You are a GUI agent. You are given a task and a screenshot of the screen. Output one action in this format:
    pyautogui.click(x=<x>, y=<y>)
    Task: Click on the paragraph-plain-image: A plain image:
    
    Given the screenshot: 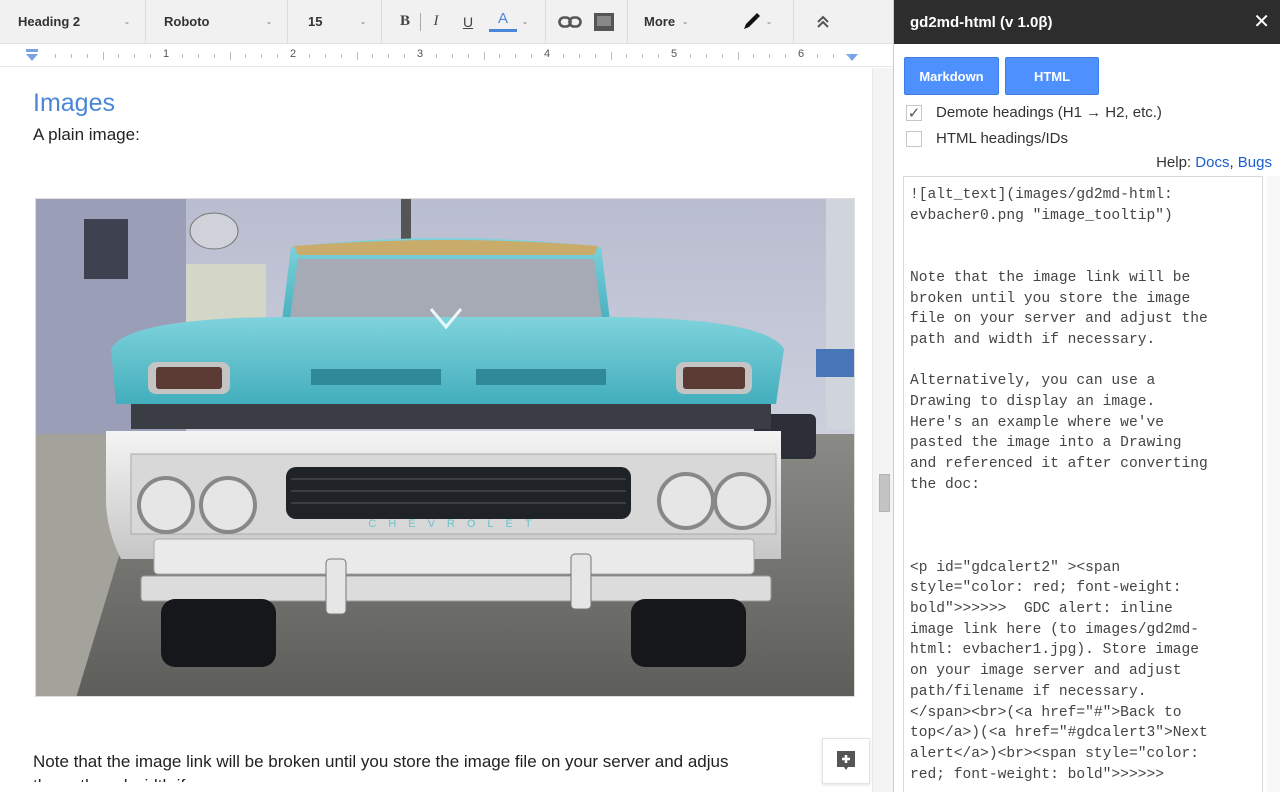 What is the action you would take?
    pyautogui.click(x=86, y=134)
    